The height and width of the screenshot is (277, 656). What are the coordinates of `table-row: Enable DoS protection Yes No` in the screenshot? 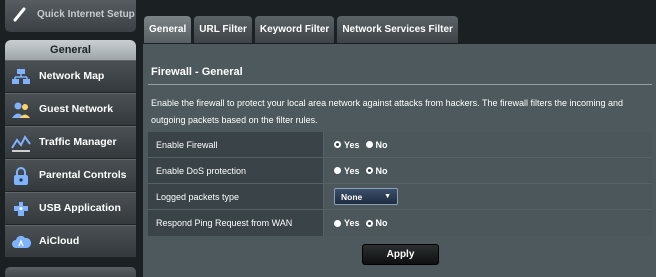 It's located at (400, 171).